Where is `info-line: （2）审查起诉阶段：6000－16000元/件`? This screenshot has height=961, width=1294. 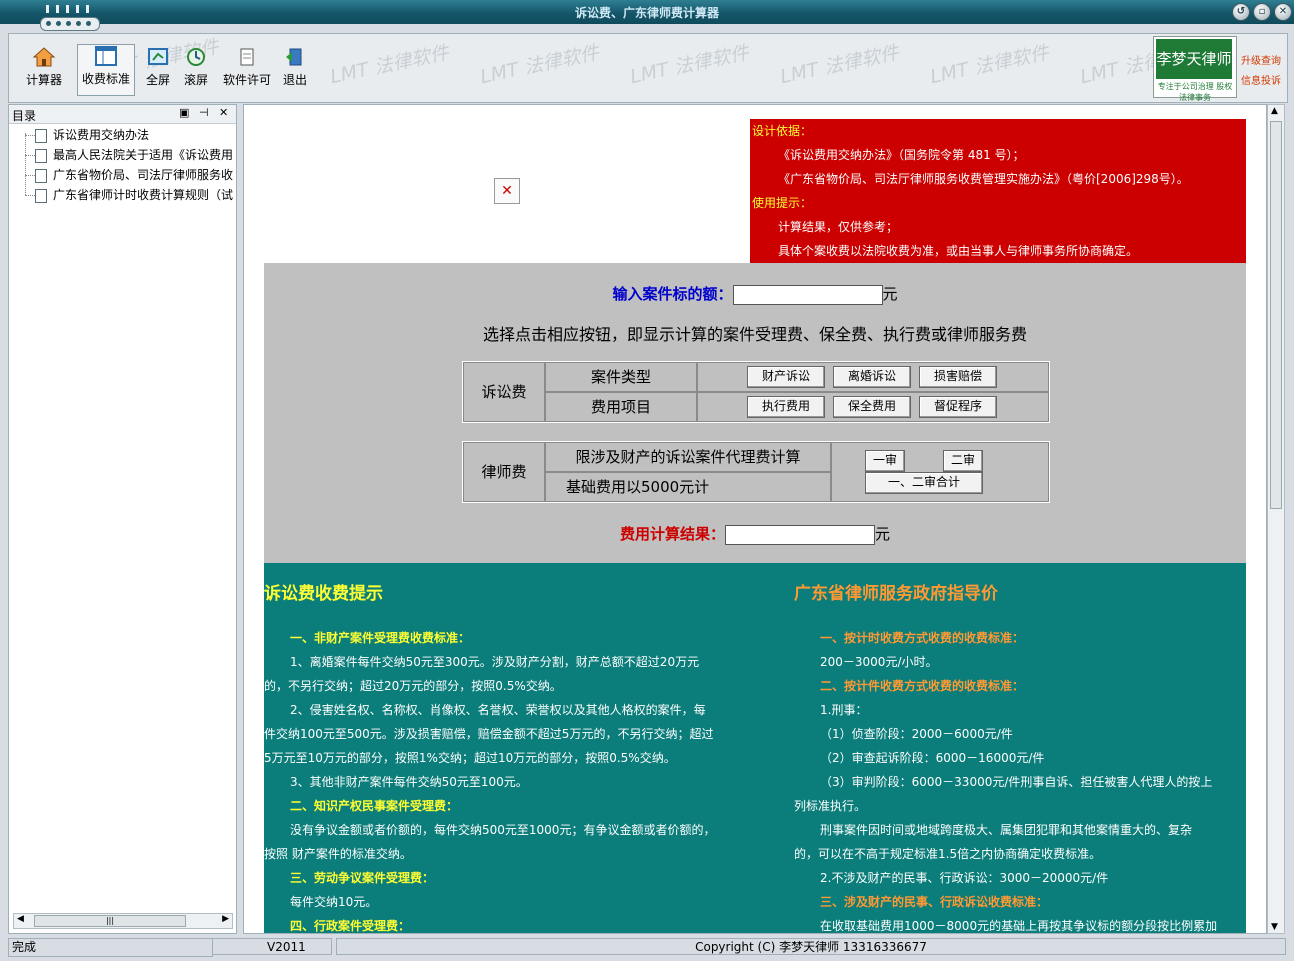 info-line: （2）审查起诉阶段：6000－16000元/件 is located at coordinates (932, 758).